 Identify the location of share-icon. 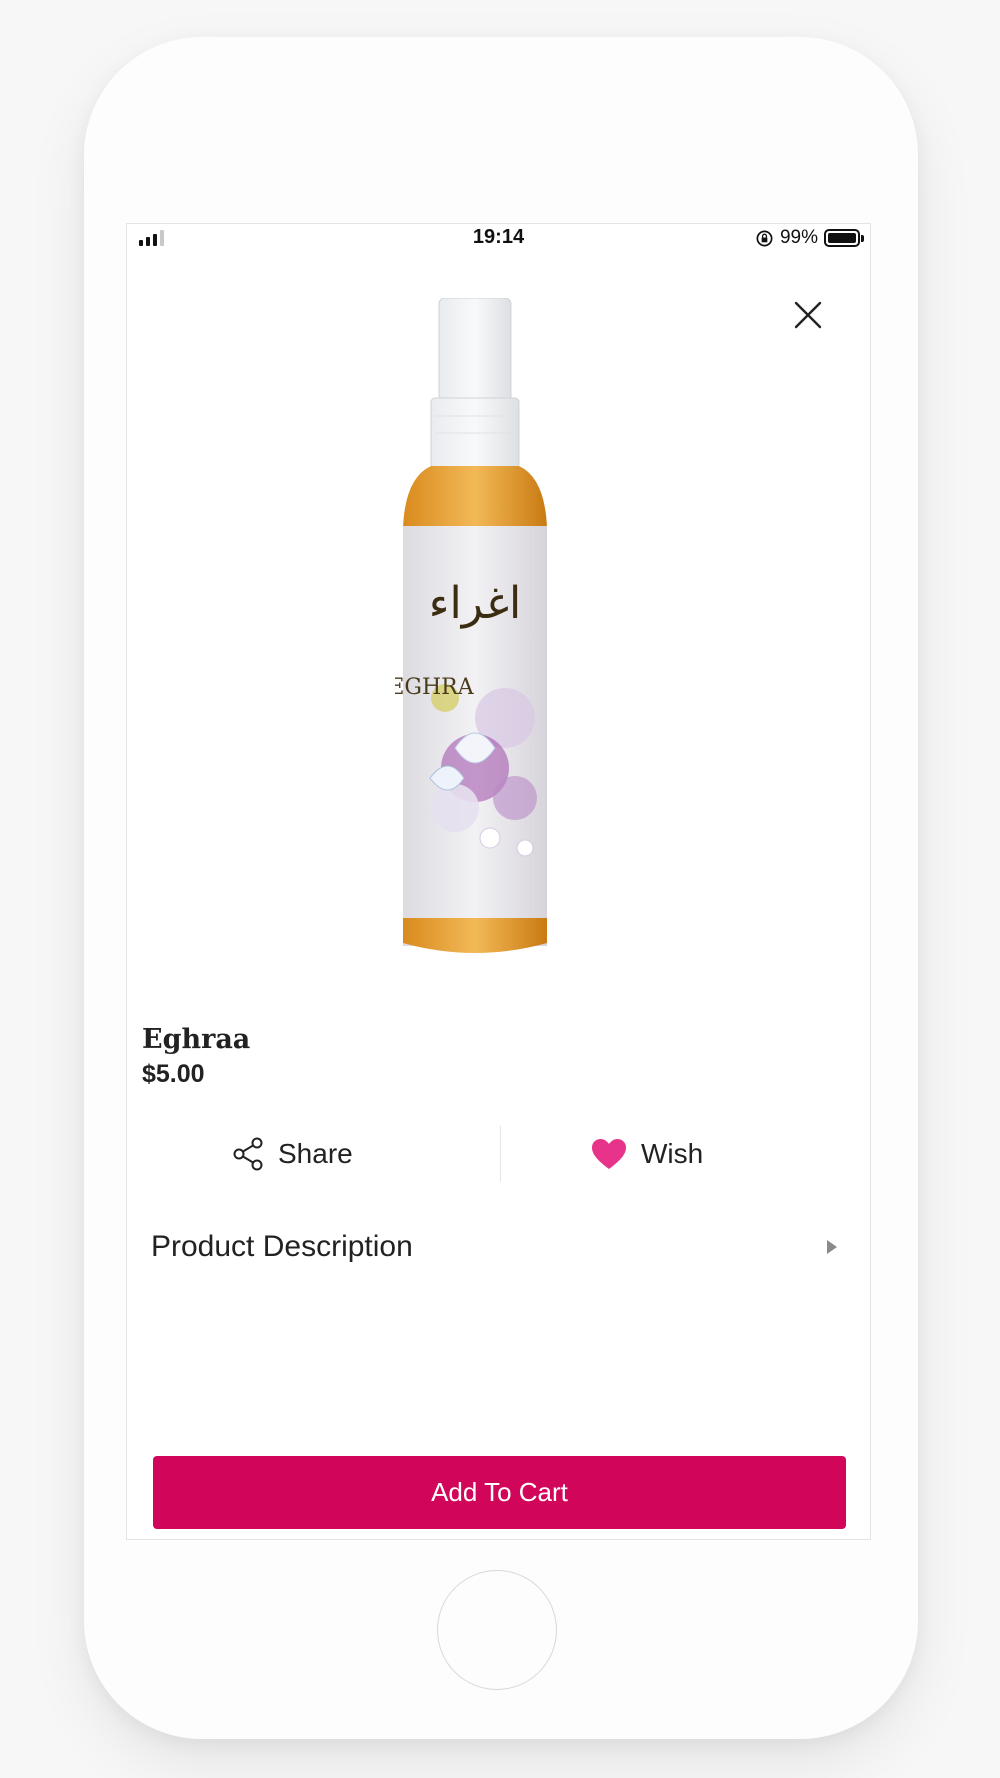
(248, 1154).